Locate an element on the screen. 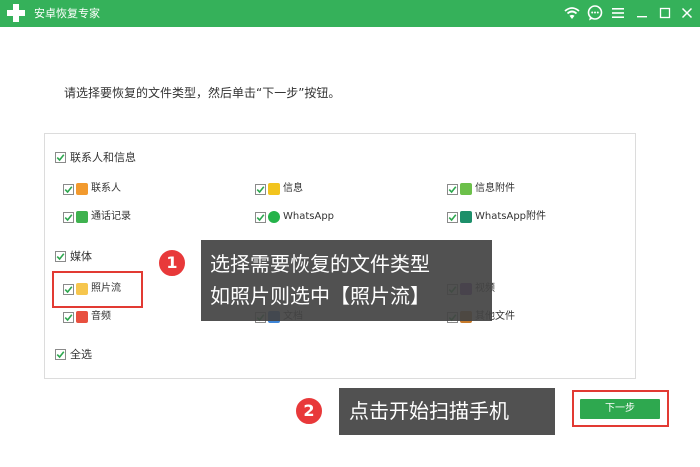 This screenshot has height=467, width=700. whatsapp-attachments-checkbox is located at coordinates (452, 217).